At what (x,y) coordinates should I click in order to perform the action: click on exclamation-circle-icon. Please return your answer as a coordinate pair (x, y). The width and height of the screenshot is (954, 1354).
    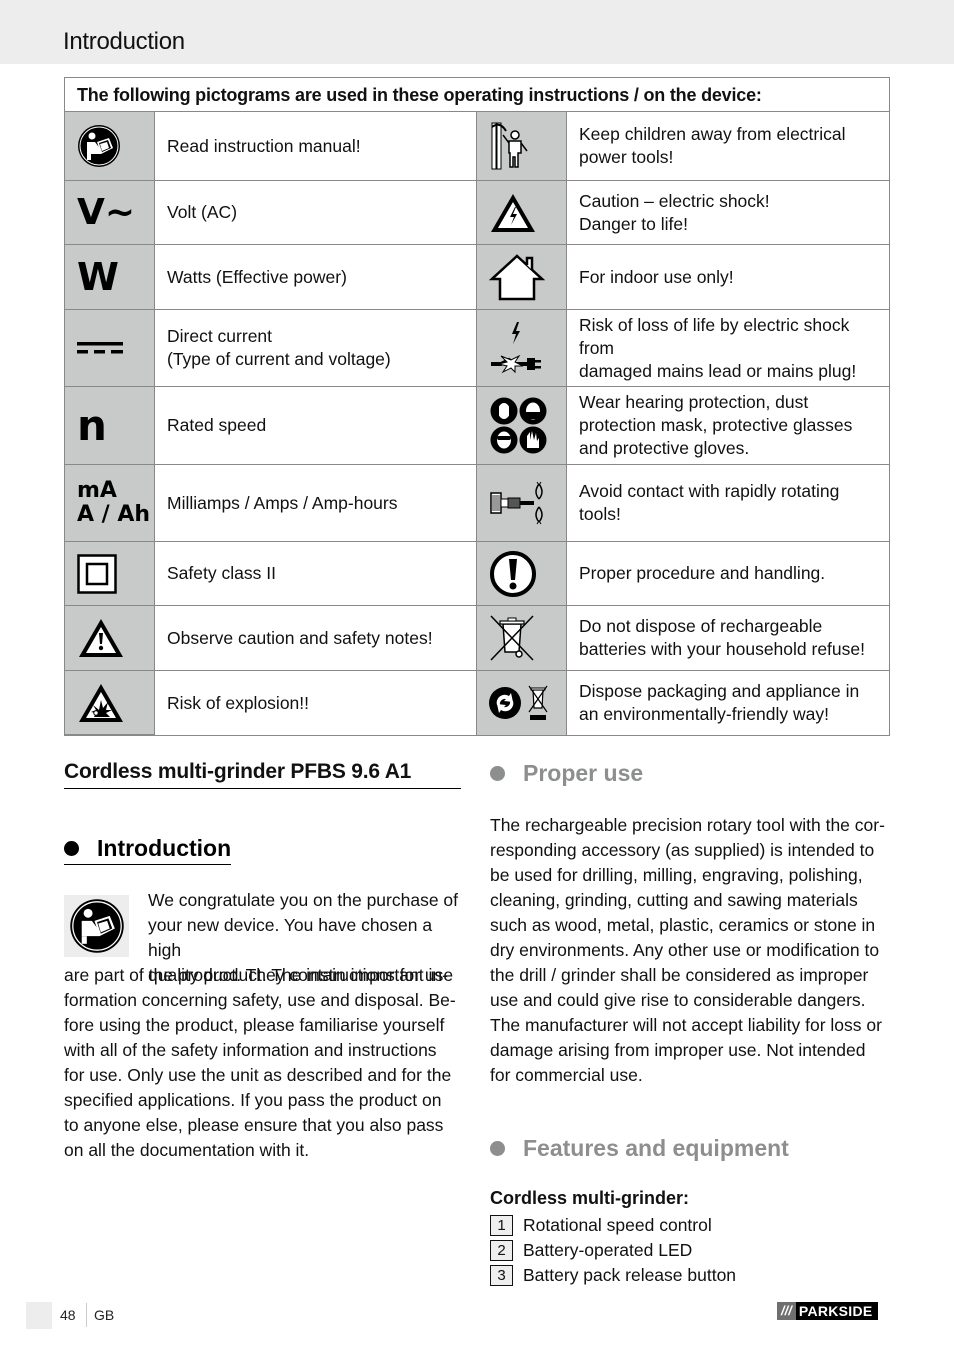
    Looking at the image, I should click on (522, 574).